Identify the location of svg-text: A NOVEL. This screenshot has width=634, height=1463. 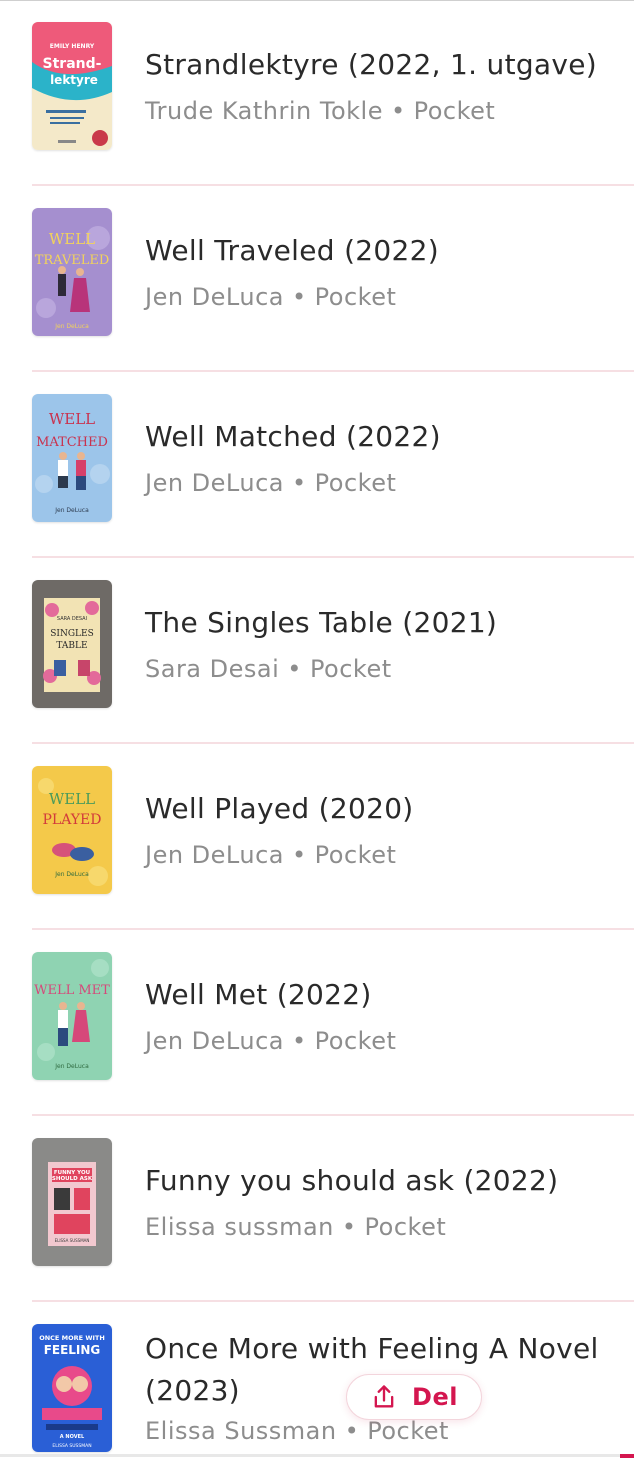
(72, 1437).